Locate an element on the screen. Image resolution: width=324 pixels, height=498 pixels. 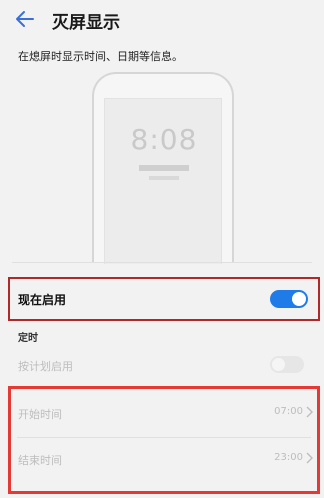
end-time-value: 23:00 is located at coordinates (288, 457).